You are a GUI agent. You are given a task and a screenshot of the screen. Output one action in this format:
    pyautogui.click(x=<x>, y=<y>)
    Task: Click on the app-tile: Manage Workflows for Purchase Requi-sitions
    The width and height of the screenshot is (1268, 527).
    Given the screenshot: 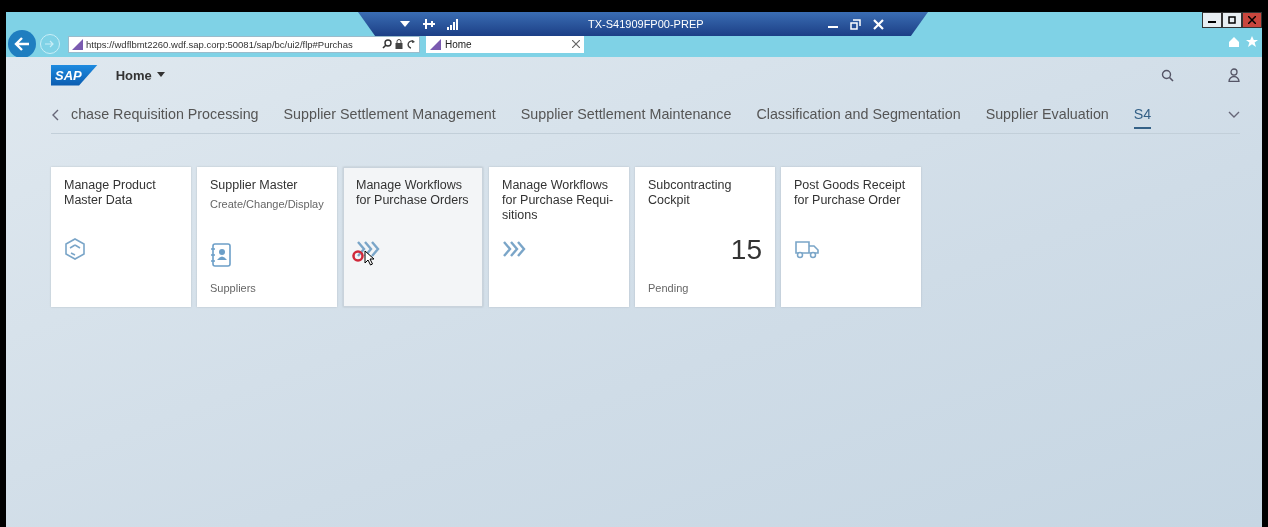 What is the action you would take?
    pyautogui.click(x=559, y=237)
    